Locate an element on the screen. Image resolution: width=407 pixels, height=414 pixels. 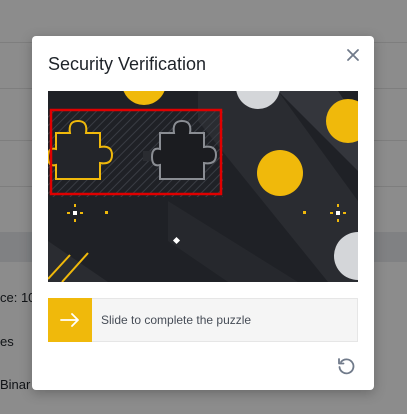
close-icon is located at coordinates (353, 55).